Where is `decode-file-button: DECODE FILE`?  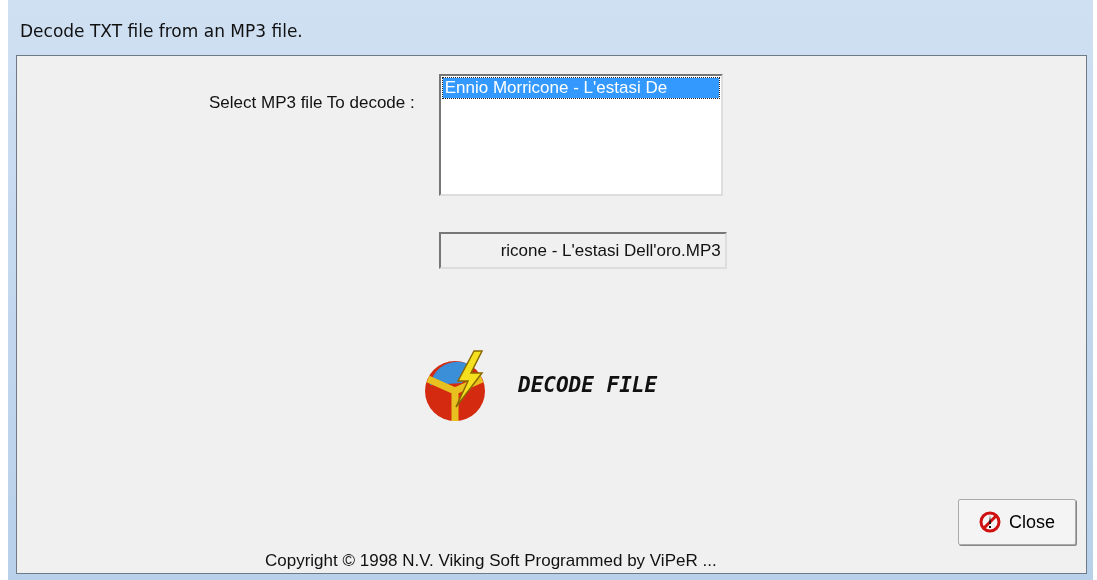
decode-file-button: DECODE FILE is located at coordinates (588, 385).